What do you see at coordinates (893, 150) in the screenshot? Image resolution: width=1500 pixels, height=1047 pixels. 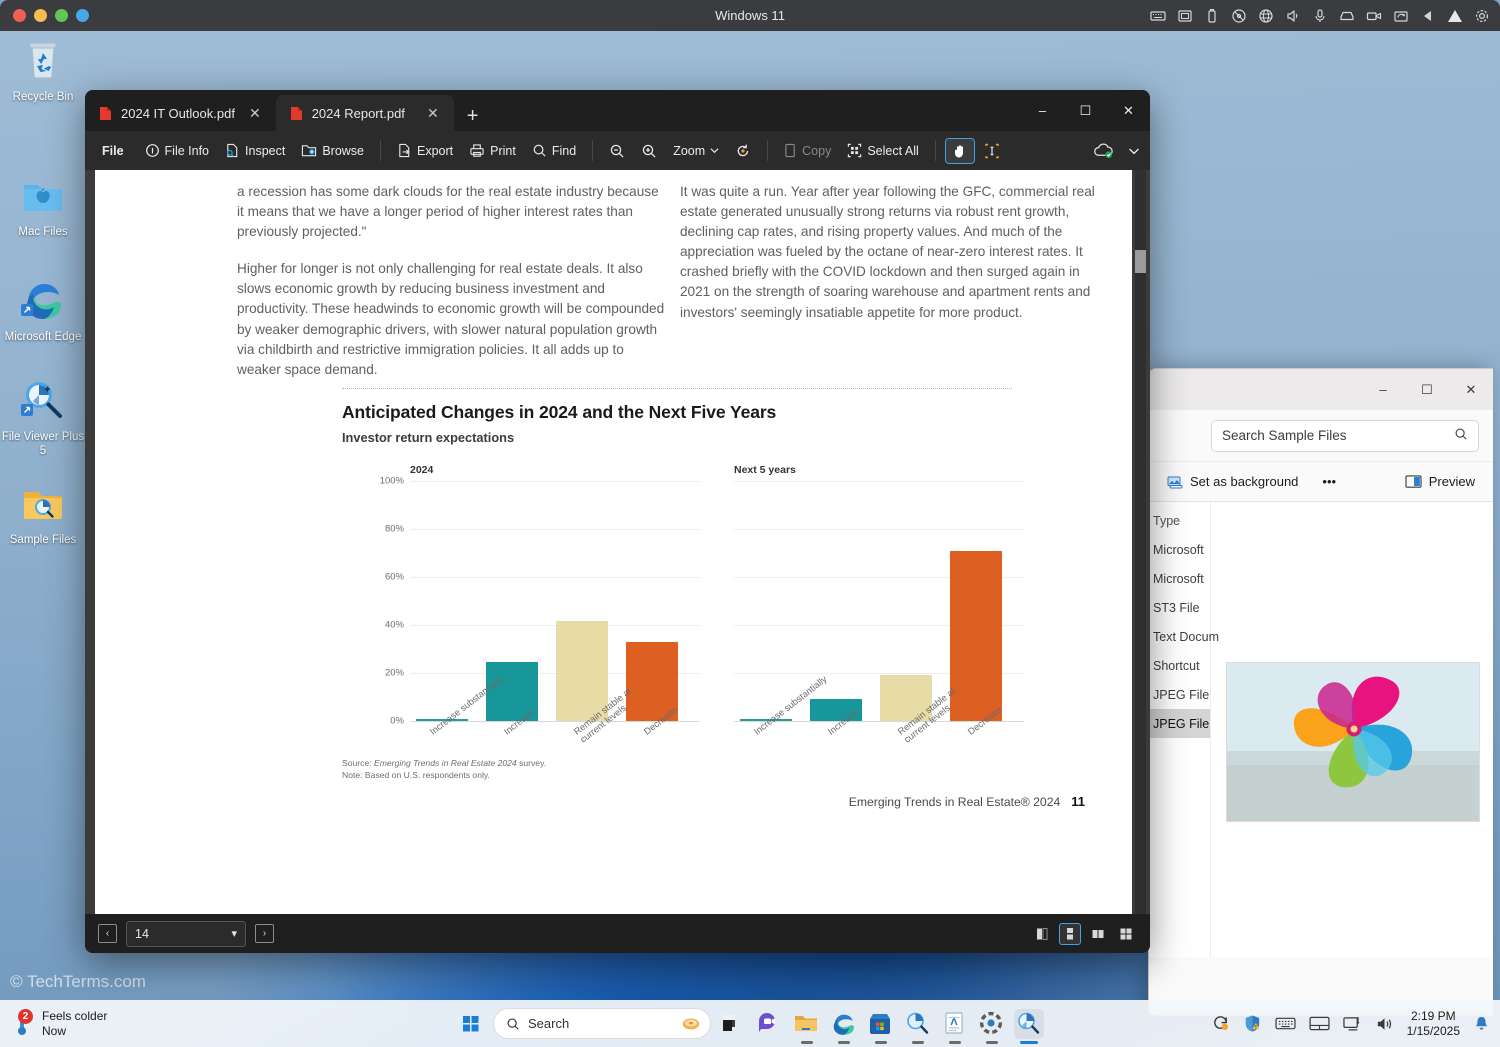 I see `select-all-label: Select All` at bounding box center [893, 150].